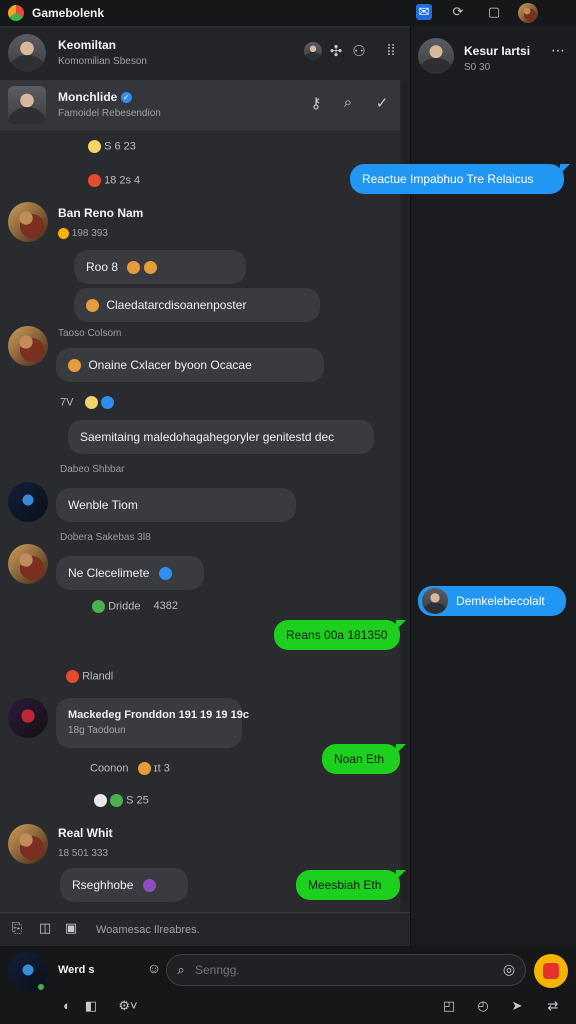 Image resolution: width=576 pixels, height=1024 pixels. I want to click on message-bubble: Wenble Tiom, so click(176, 505).